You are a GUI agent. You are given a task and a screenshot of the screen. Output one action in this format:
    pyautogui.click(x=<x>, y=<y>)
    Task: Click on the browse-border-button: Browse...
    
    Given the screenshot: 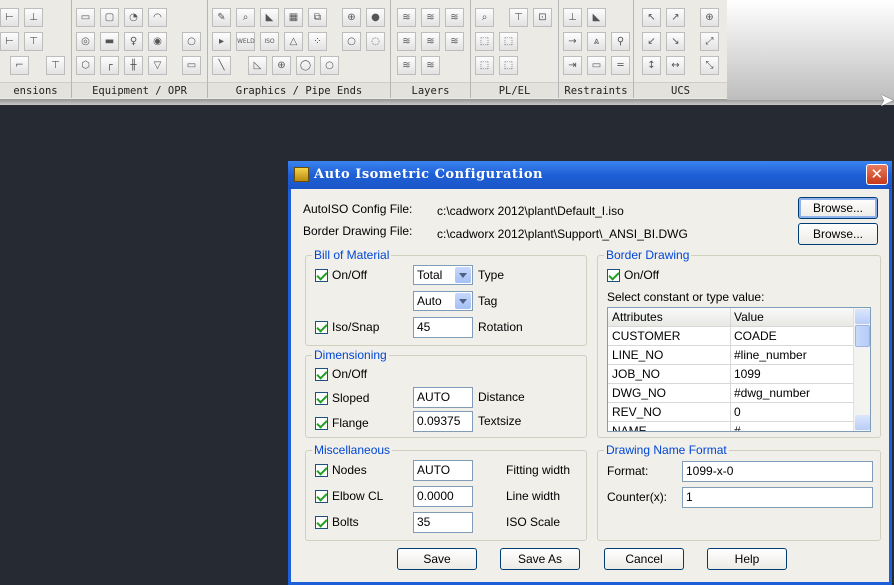 What is the action you would take?
    pyautogui.click(x=838, y=234)
    